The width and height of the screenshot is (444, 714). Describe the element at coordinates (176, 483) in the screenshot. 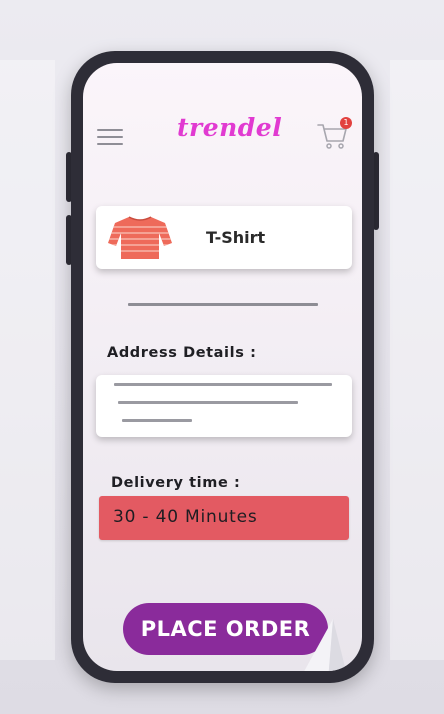

I see `delivery-heading: Delivery time :` at that location.